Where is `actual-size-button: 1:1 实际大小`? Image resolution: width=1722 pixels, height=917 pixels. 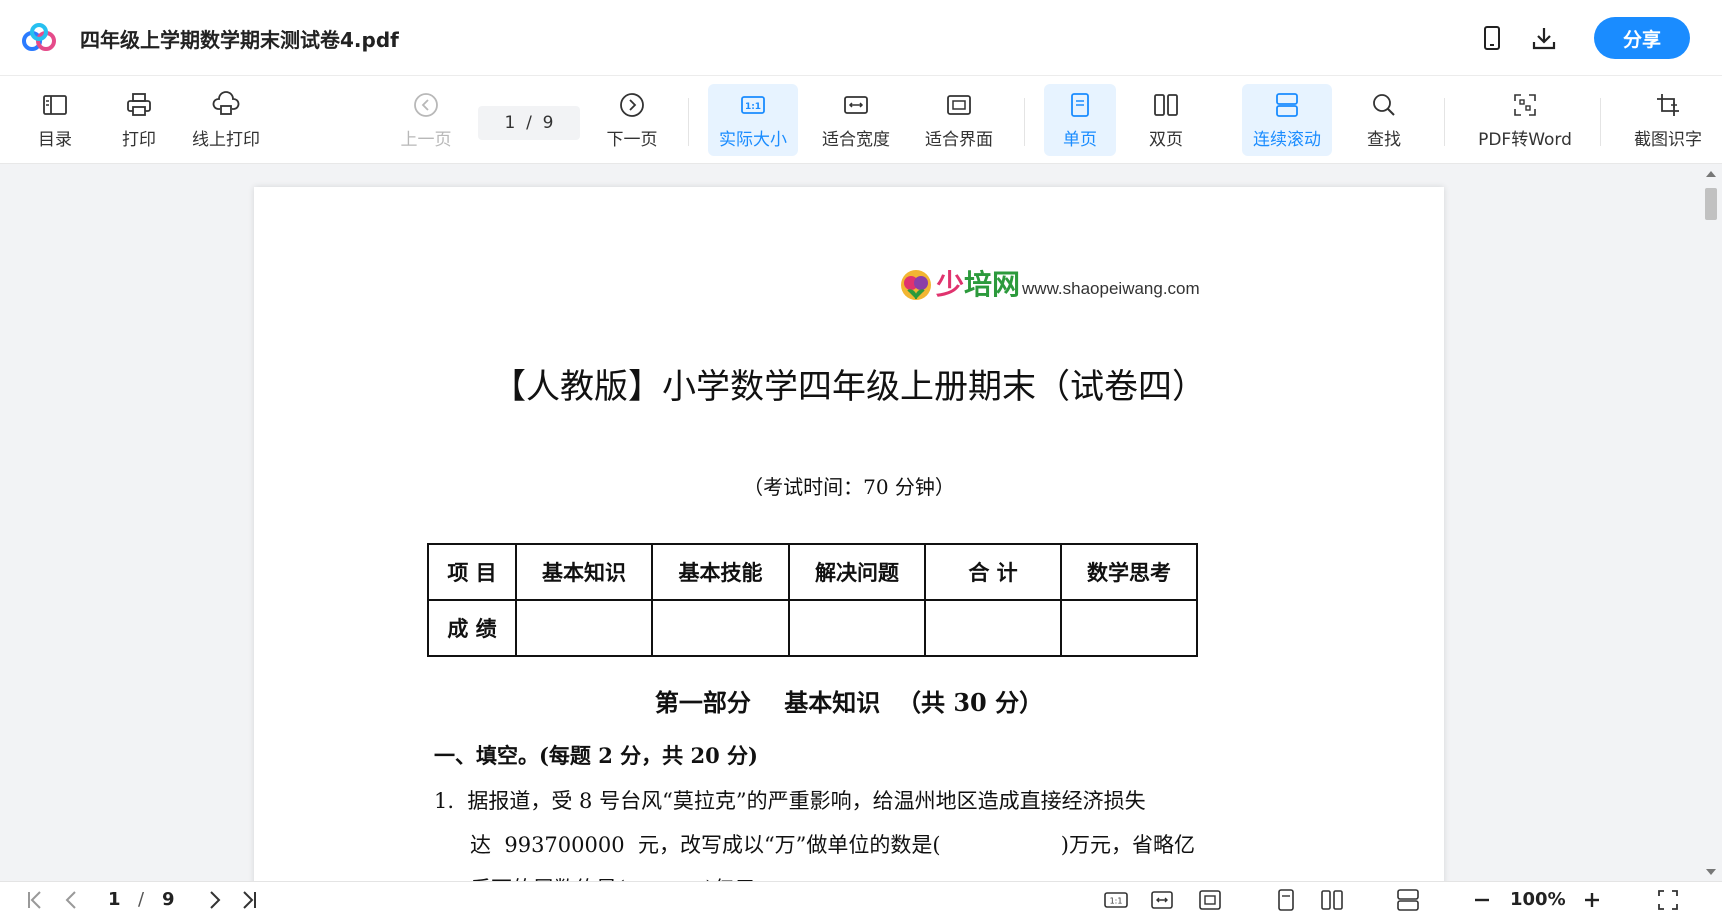
actual-size-button: 1:1 实际大小 is located at coordinates (753, 120).